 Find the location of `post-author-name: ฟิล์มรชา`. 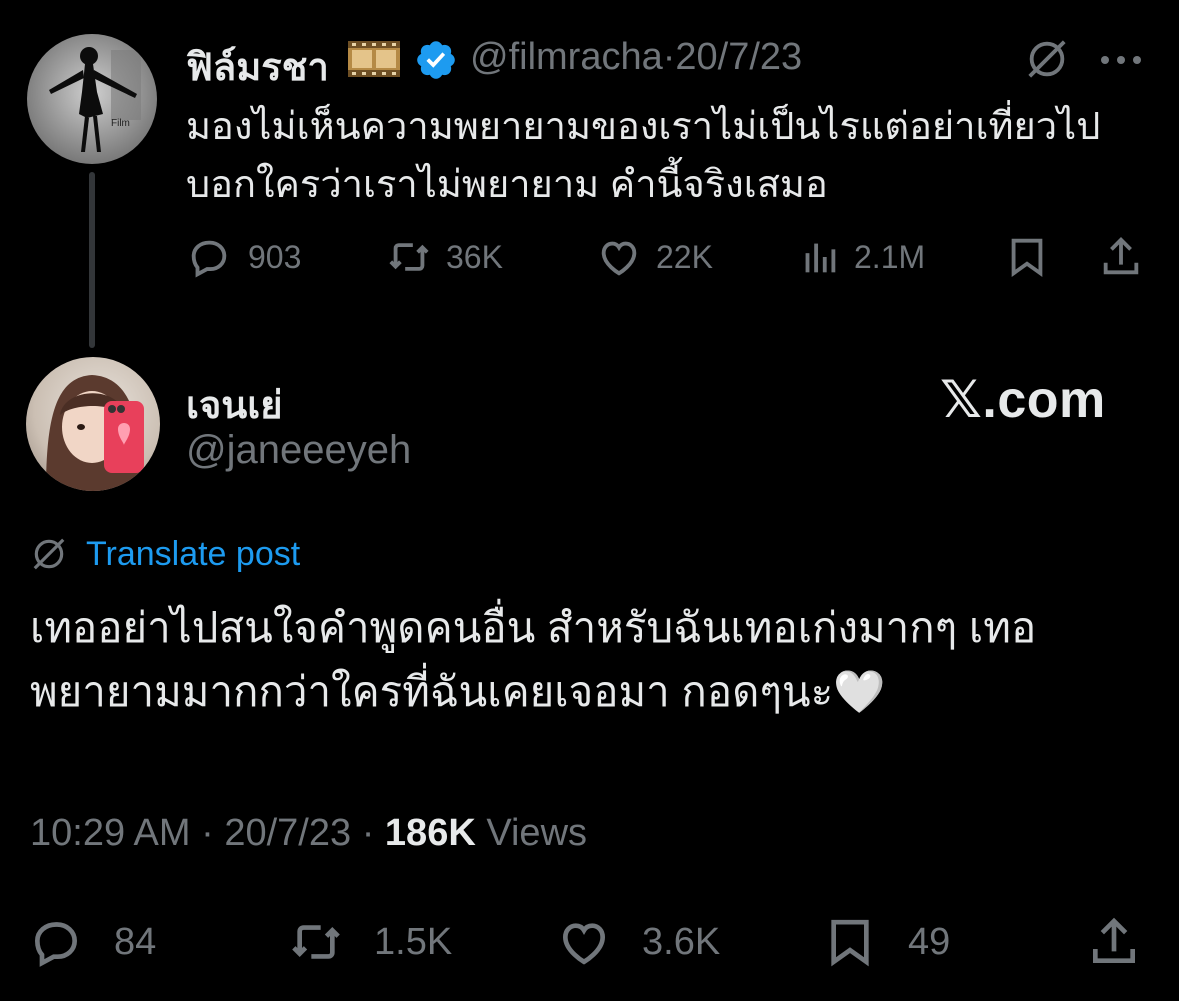

post-author-name: ฟิล์มรชา is located at coordinates (257, 66).